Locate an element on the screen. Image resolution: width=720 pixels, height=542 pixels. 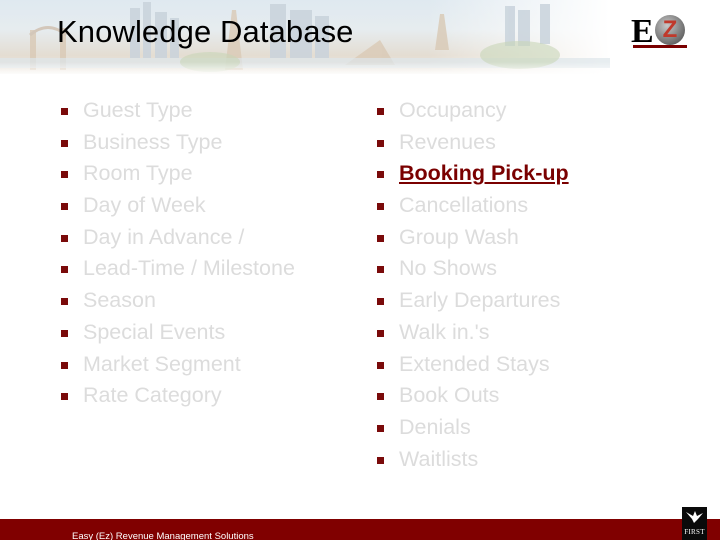
list-item: Market Segment is located at coordinates (177, 365).